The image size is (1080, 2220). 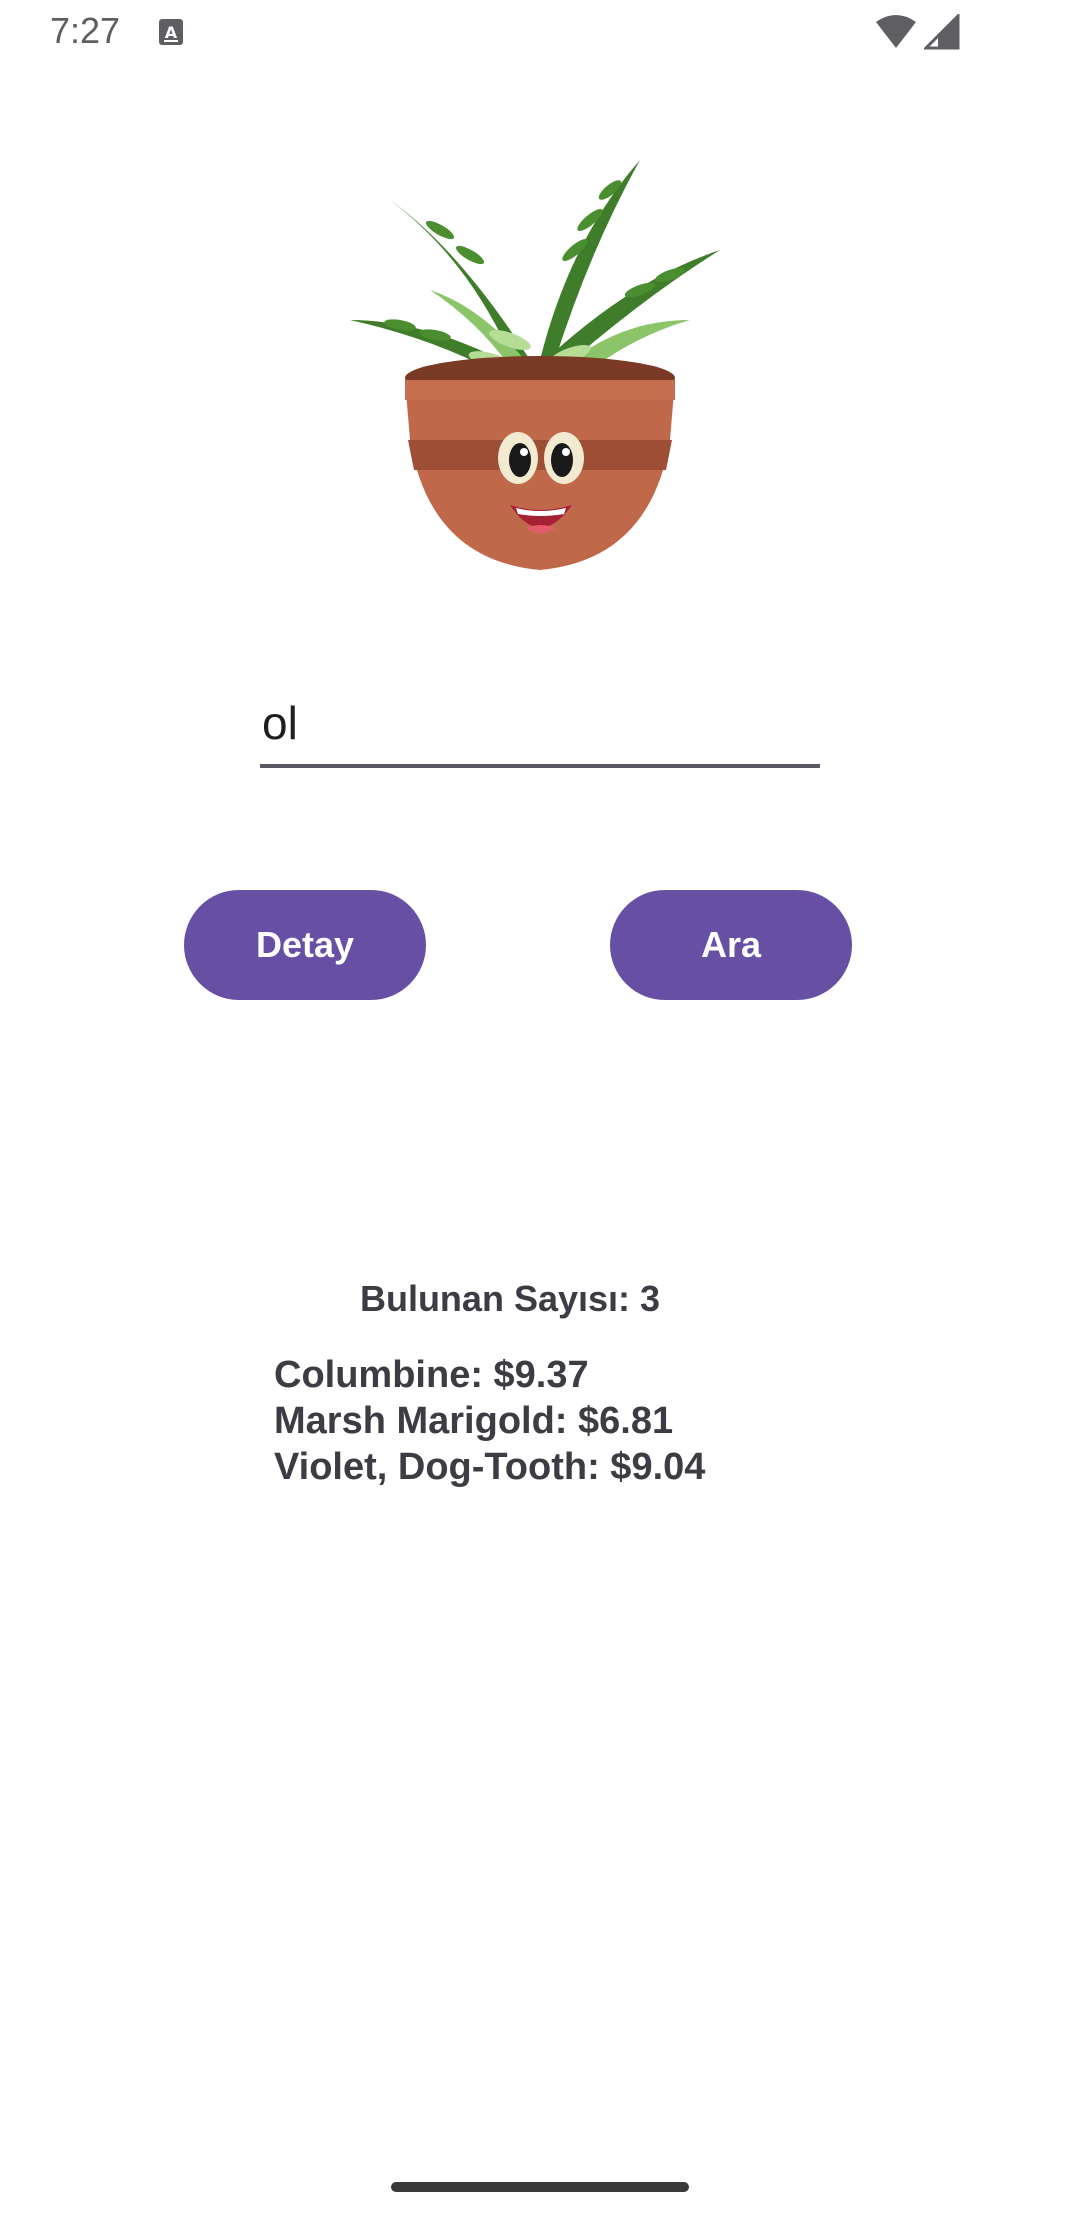 I want to click on gesture-nav-handle, so click(x=540, y=2187).